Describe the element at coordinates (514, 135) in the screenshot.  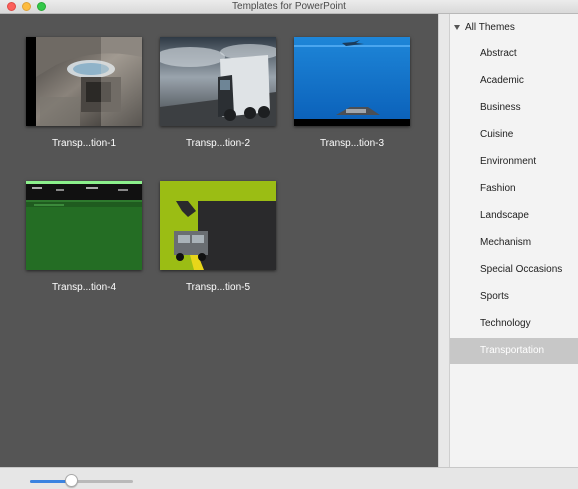
I see `sidebar-item-cuisine: Cuisine` at that location.